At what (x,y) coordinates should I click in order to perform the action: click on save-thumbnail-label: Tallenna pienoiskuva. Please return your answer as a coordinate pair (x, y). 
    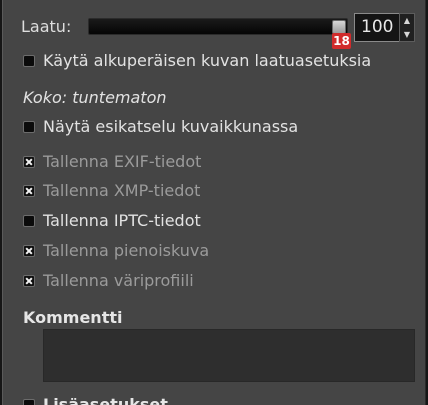
    Looking at the image, I should click on (126, 250).